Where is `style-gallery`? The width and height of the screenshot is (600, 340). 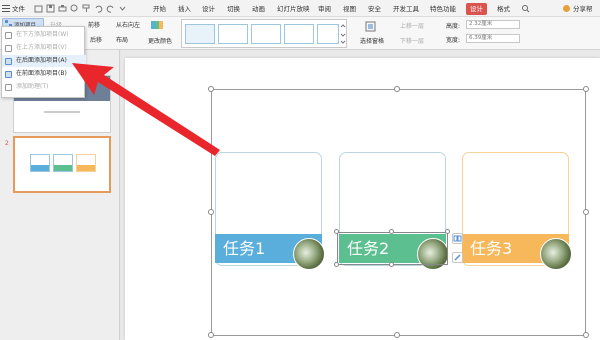 style-gallery is located at coordinates (264, 33).